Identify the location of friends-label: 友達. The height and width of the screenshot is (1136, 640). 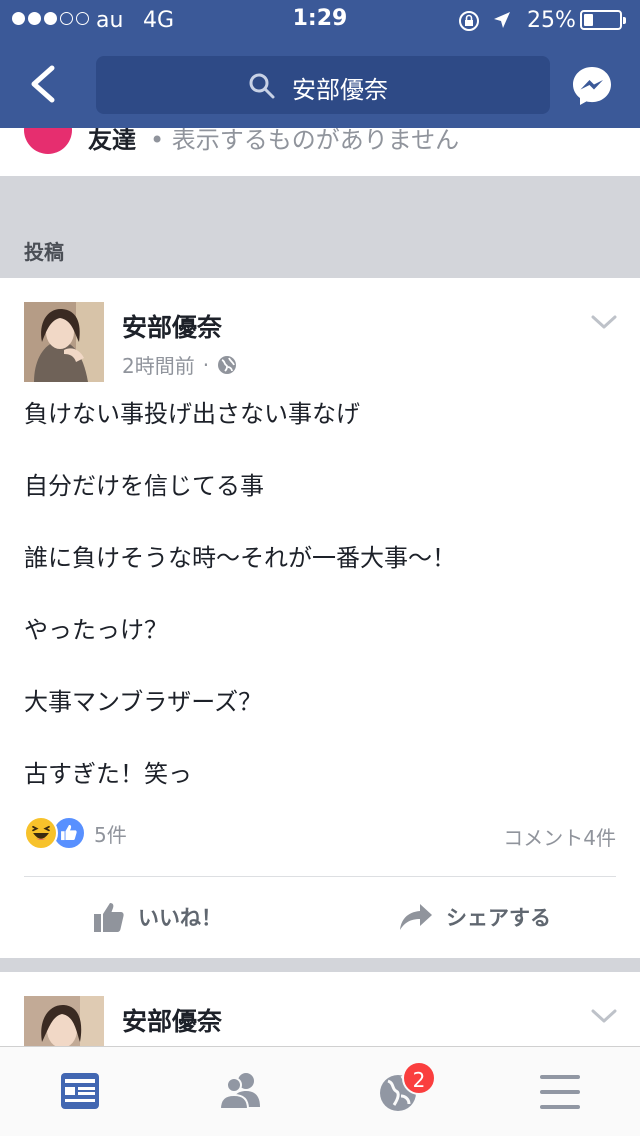
(112, 141).